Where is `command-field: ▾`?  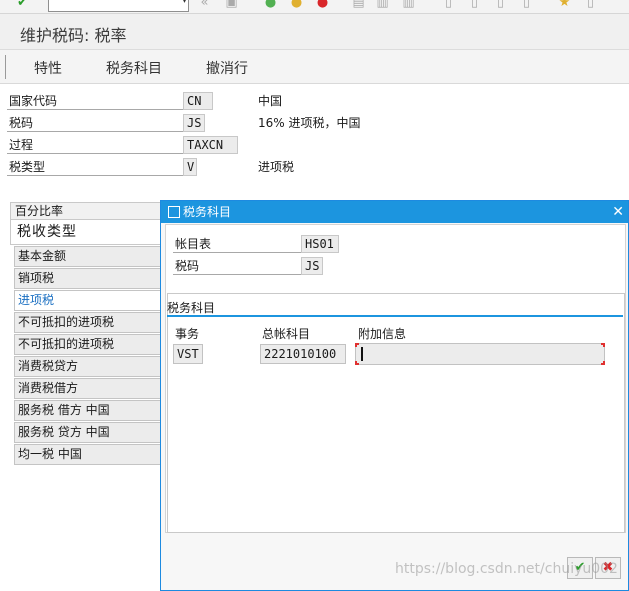 command-field: ▾ is located at coordinates (118, 6).